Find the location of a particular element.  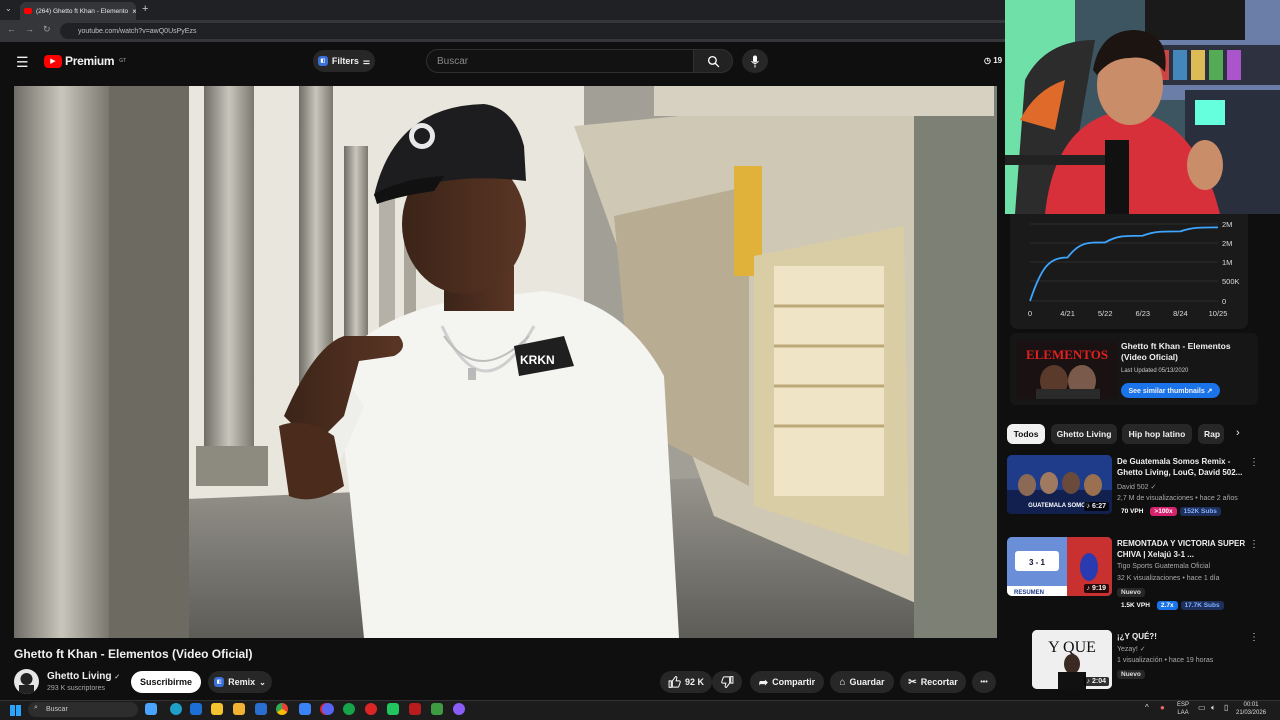

filters-label: Filters is located at coordinates (345, 61).